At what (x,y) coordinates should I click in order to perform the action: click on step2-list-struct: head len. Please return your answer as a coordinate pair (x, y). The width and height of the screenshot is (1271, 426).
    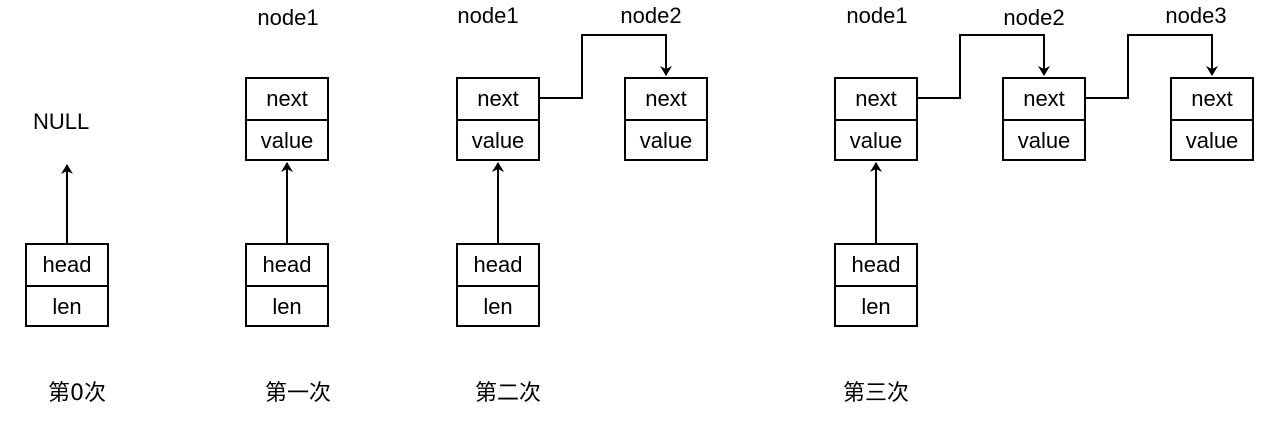
    Looking at the image, I should click on (498, 285).